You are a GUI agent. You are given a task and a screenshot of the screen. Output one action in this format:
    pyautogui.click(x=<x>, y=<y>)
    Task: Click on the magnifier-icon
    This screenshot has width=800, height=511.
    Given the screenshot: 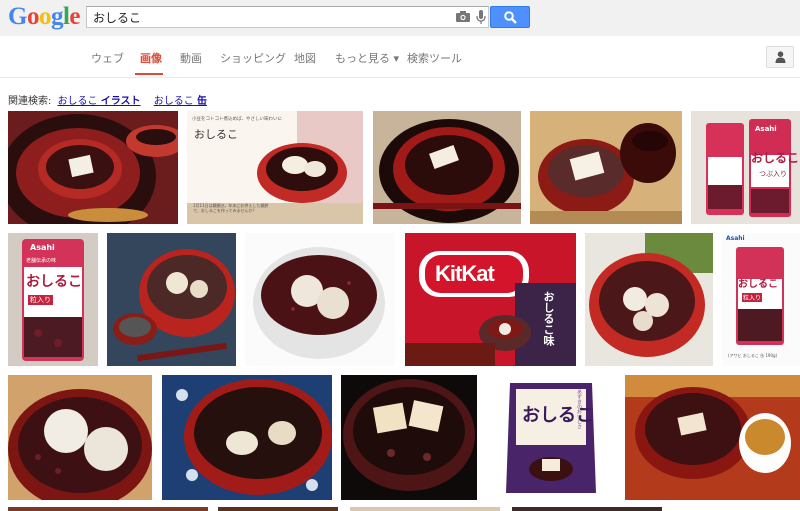 What is the action you would take?
    pyautogui.click(x=510, y=17)
    